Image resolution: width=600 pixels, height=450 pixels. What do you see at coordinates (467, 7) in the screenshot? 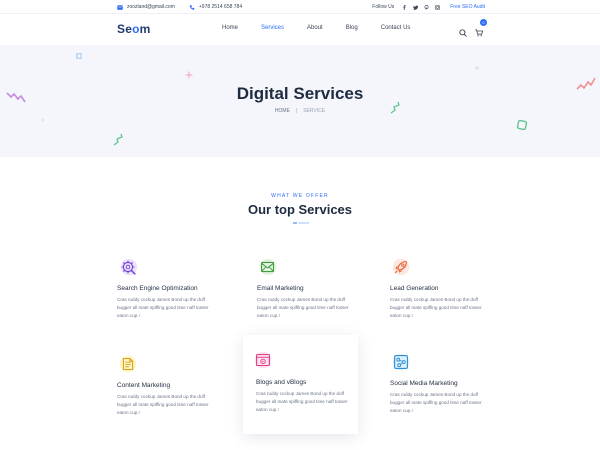
I see `free-seo-audit-link: Free SEO Audit` at bounding box center [467, 7].